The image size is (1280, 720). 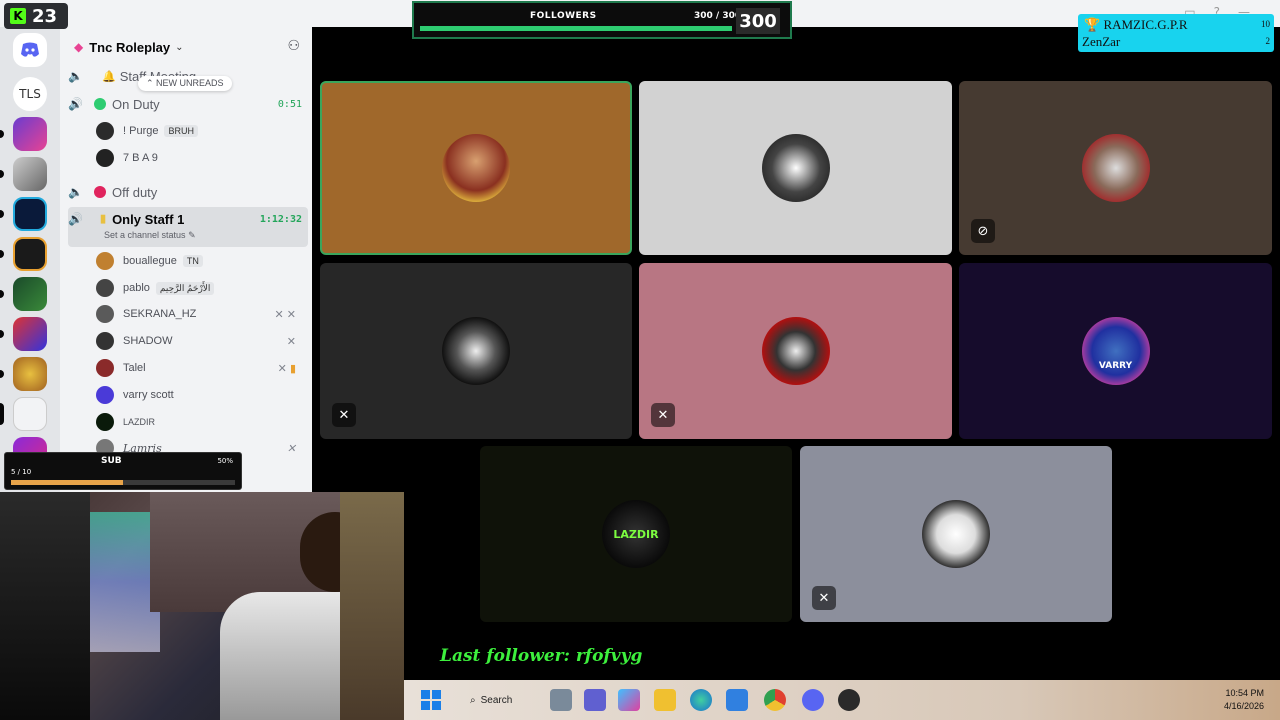 I want to click on channel-off-duty-label: Off duty, so click(x=135, y=192).